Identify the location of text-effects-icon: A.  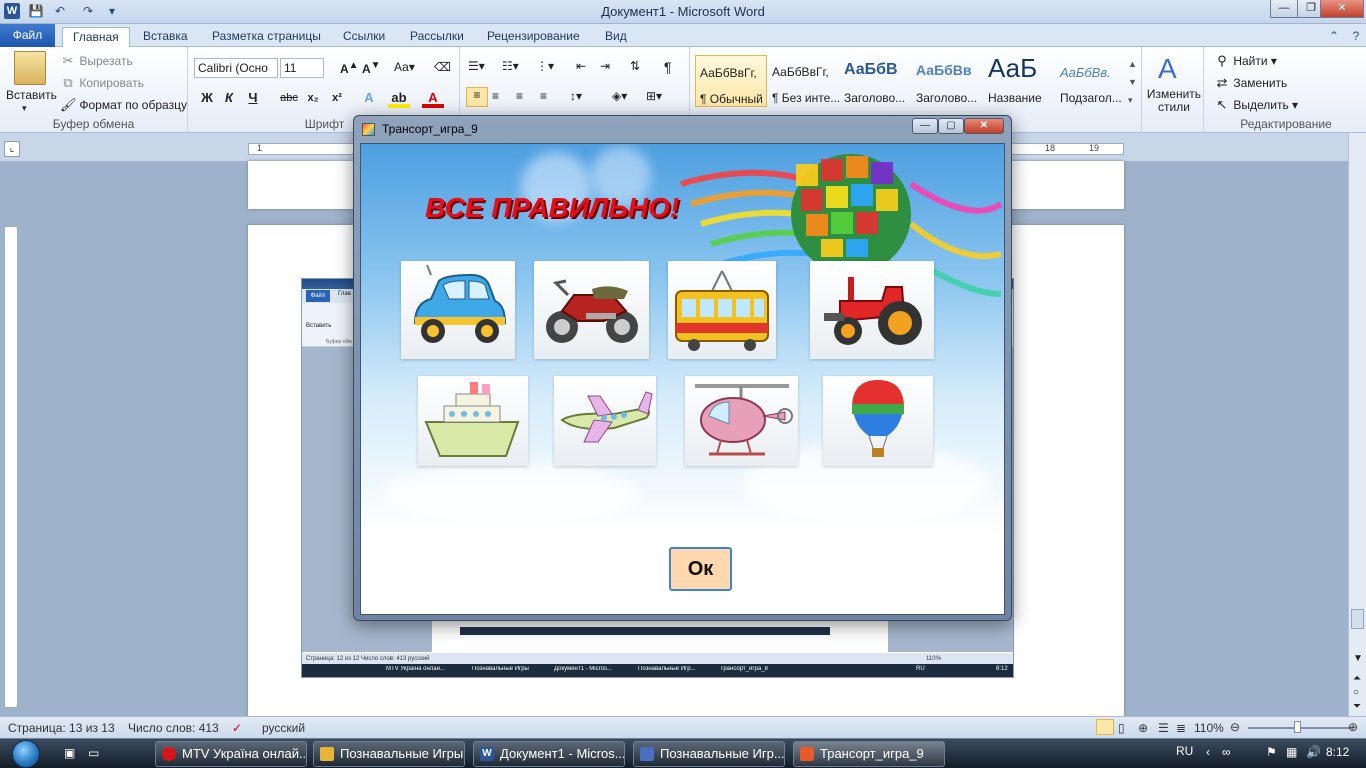
(369, 98).